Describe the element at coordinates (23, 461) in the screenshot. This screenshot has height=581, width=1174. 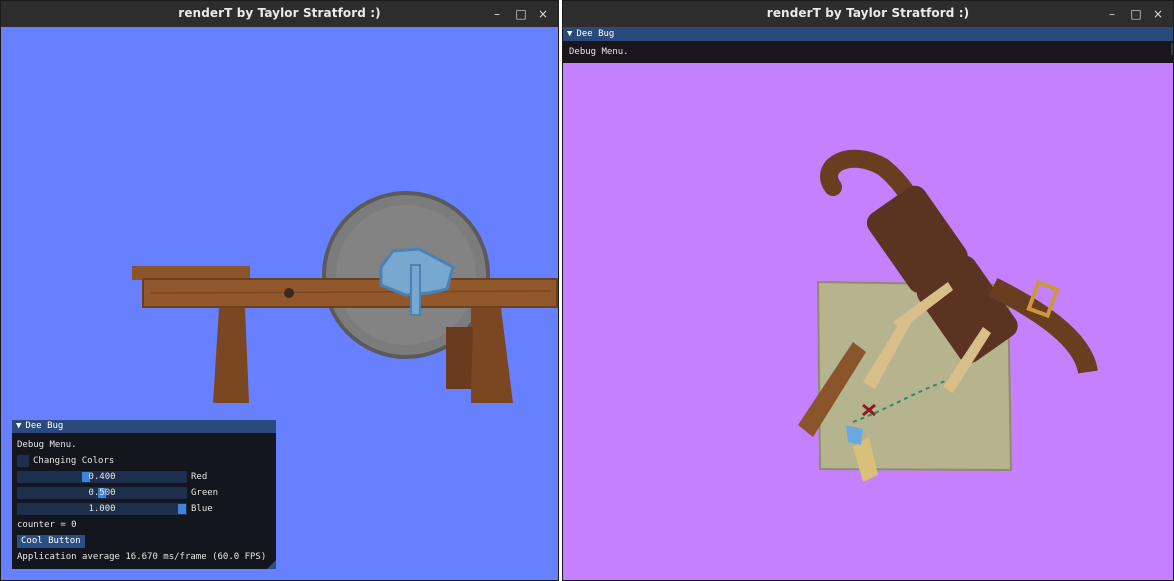
I see `changing-colors-checkbox` at that location.